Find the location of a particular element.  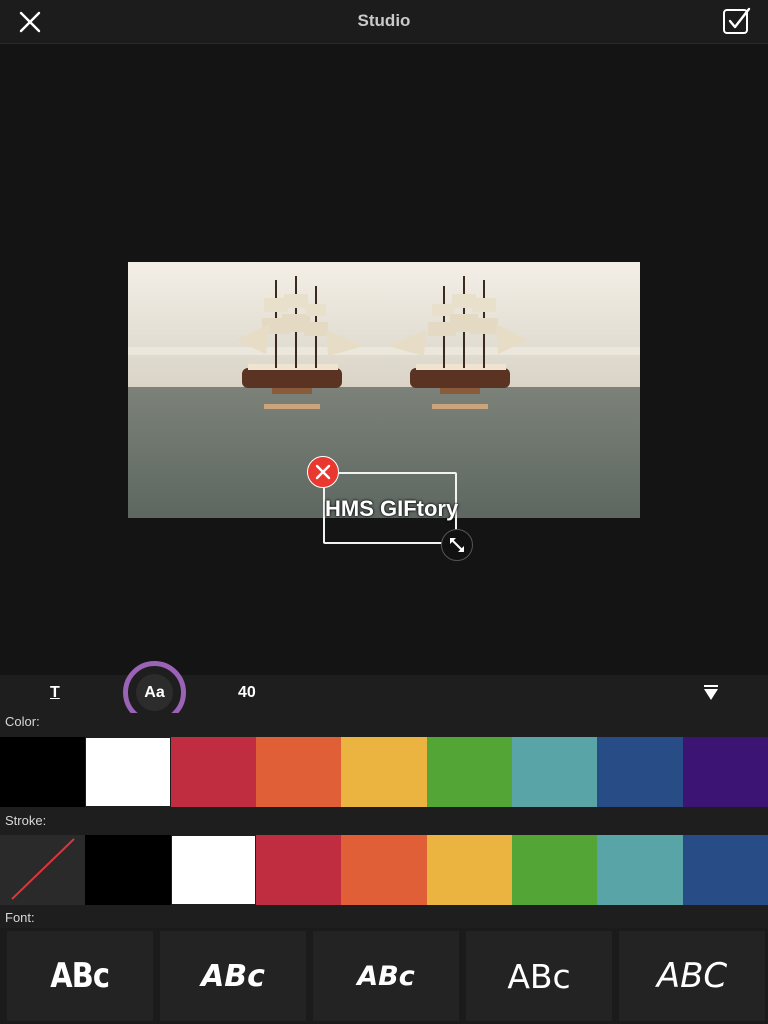

caption-text-box: HMS GIFtory is located at coordinates (391, 508).